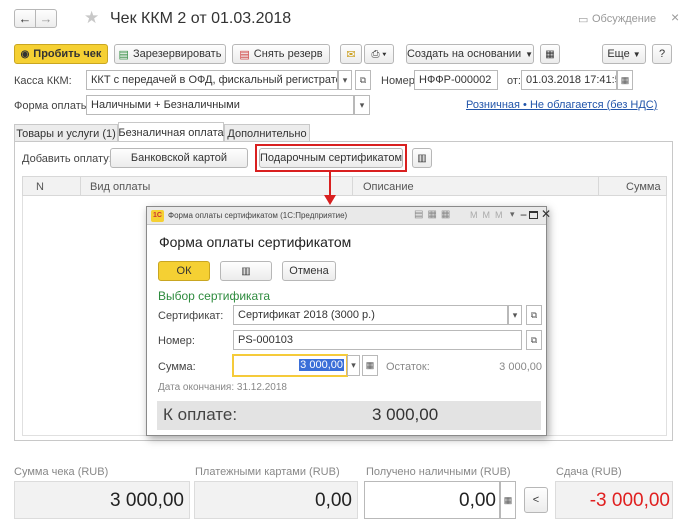 This screenshot has width=685, height=532. What do you see at coordinates (331, 158) in the screenshot?
I see `gift-certificate-highlight` at bounding box center [331, 158].